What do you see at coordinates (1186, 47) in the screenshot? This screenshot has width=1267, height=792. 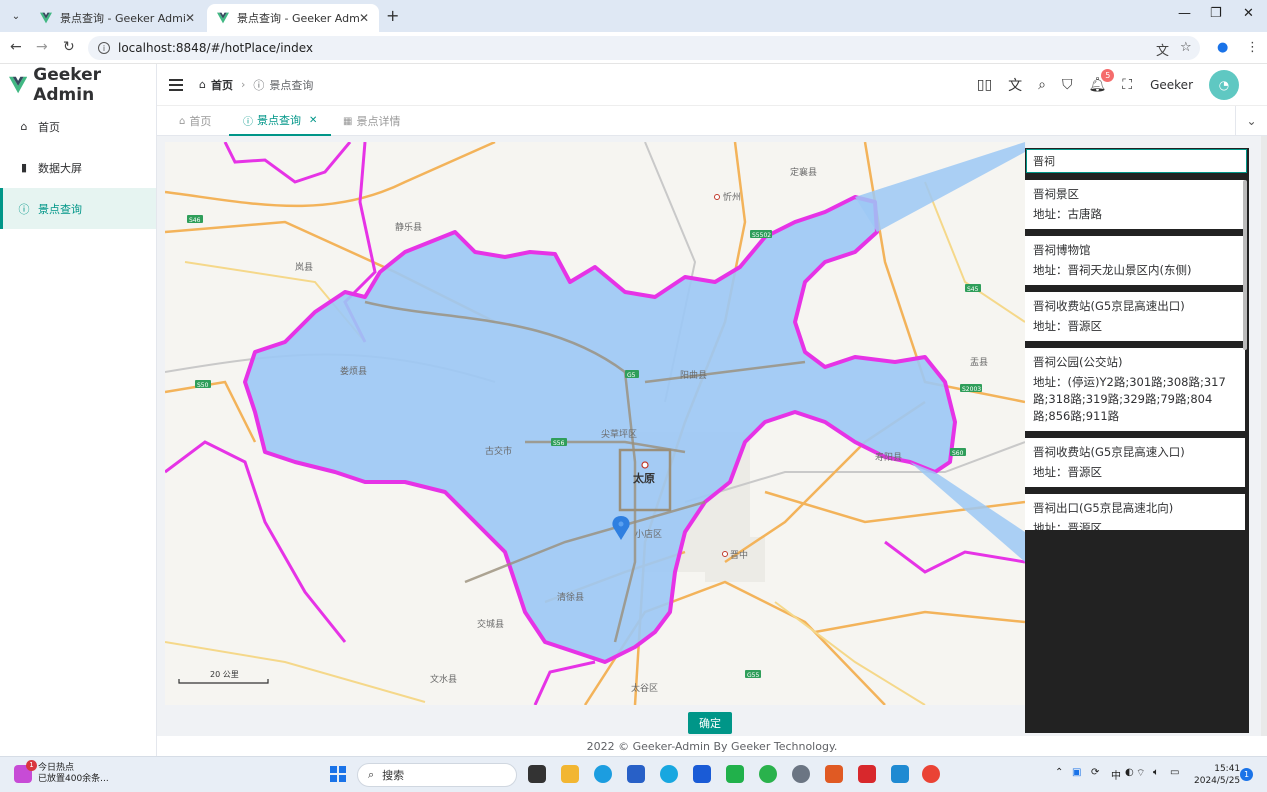 I see `bookmark-star-icon: ☆` at bounding box center [1186, 47].